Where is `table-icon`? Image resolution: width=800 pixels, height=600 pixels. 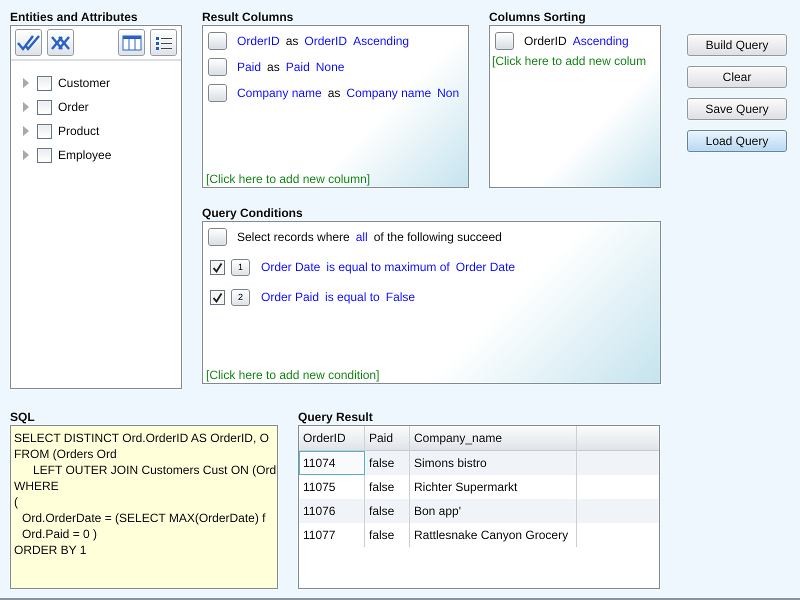 table-icon is located at coordinates (132, 42).